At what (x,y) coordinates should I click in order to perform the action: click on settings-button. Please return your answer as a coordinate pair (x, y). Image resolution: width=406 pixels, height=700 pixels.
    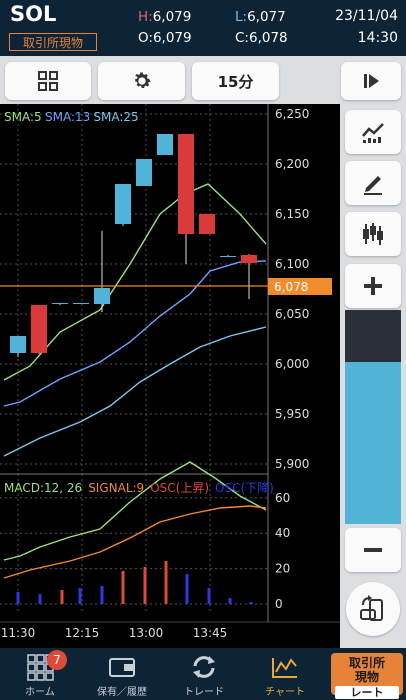
    Looking at the image, I should click on (141, 81).